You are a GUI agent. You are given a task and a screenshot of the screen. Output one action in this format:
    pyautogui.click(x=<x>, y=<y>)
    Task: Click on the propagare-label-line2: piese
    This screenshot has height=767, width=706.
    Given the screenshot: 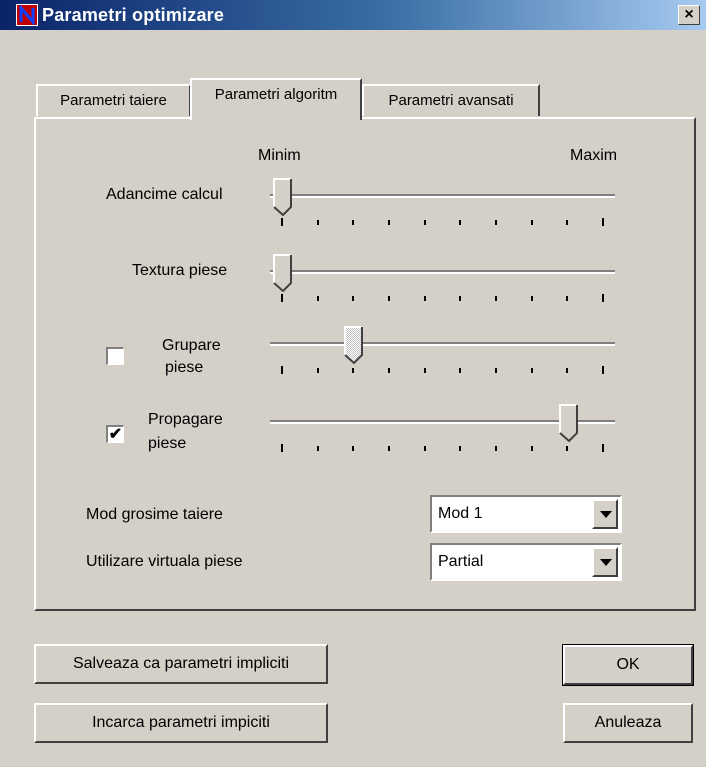 What is the action you would take?
    pyautogui.click(x=167, y=443)
    